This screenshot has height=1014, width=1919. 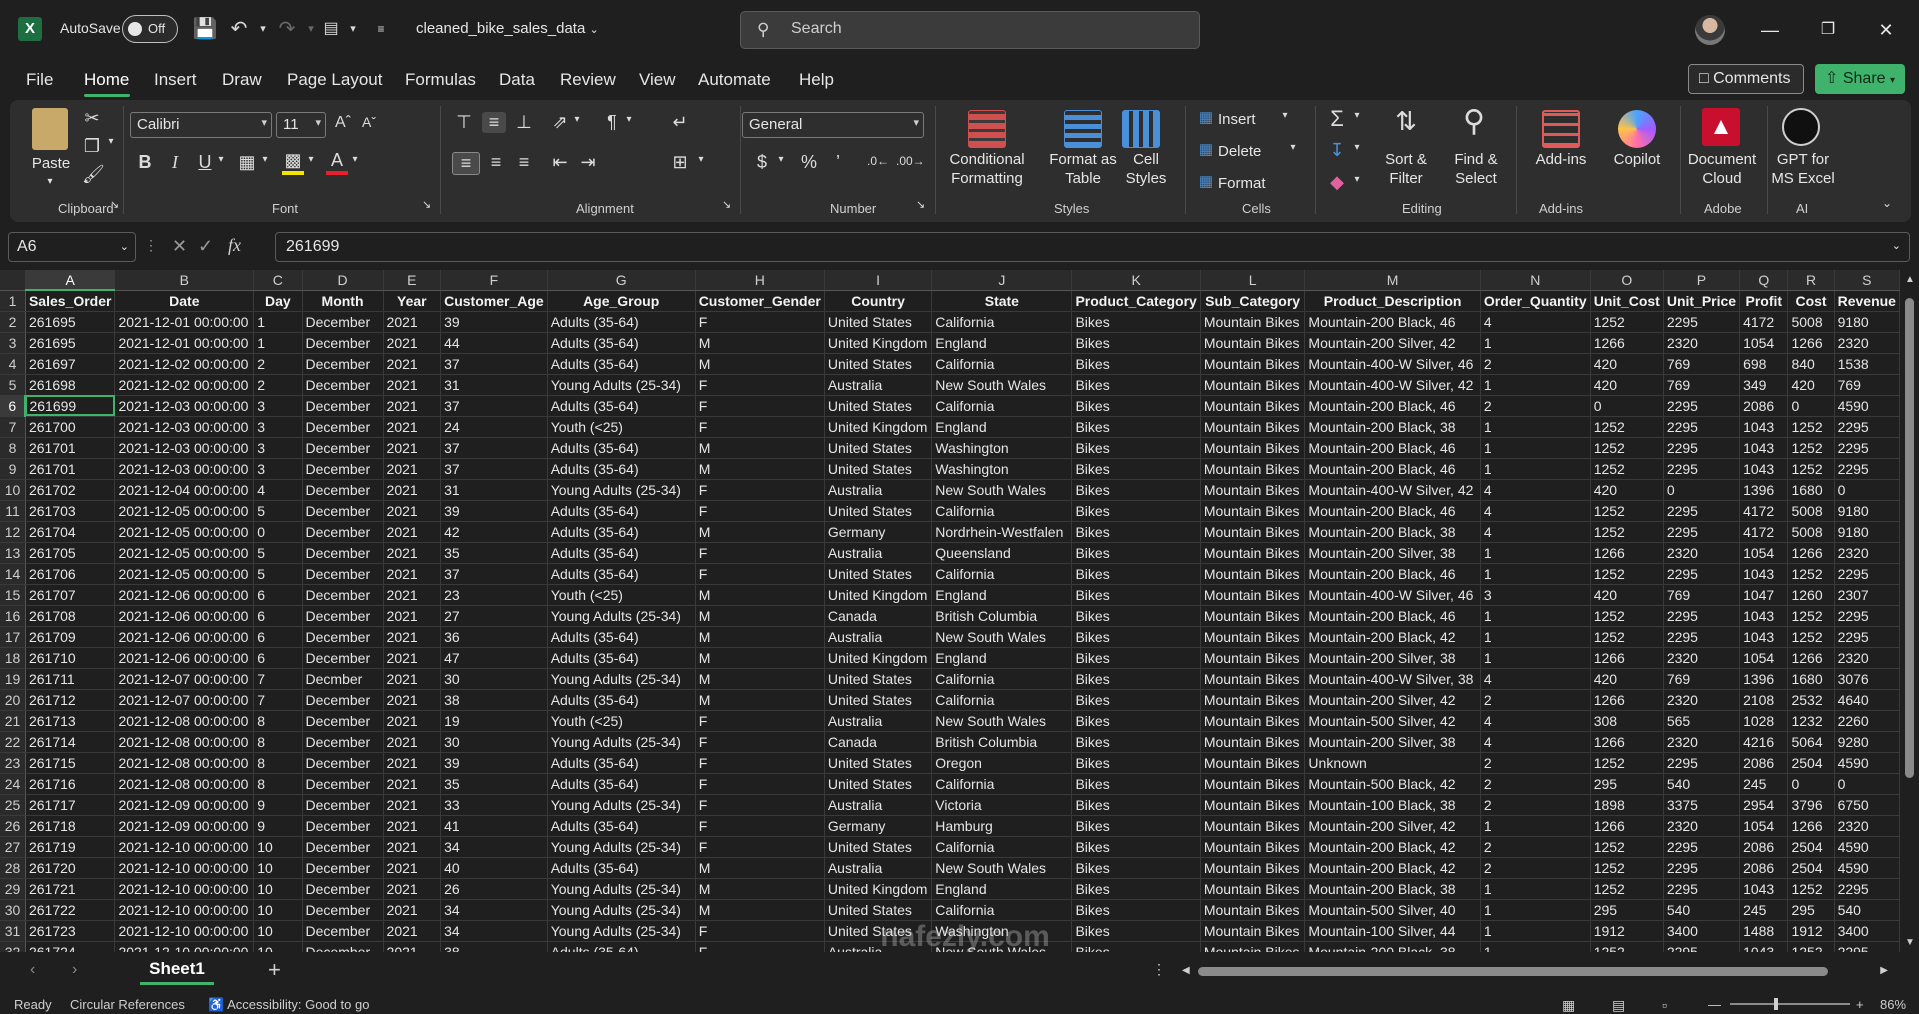 What do you see at coordinates (1002, 679) in the screenshot?
I see `cell: California` at bounding box center [1002, 679].